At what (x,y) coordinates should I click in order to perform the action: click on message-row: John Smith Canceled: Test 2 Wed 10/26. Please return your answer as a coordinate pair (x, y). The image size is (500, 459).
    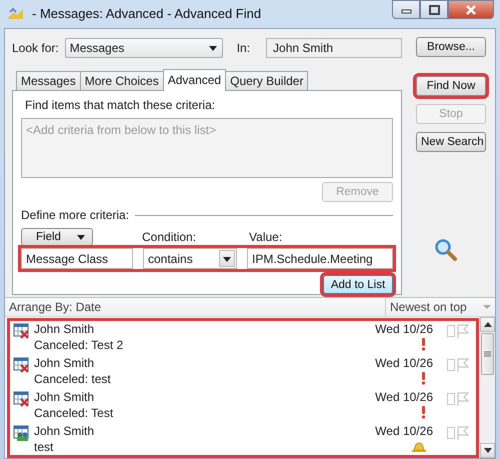
    Looking at the image, I should click on (243, 337).